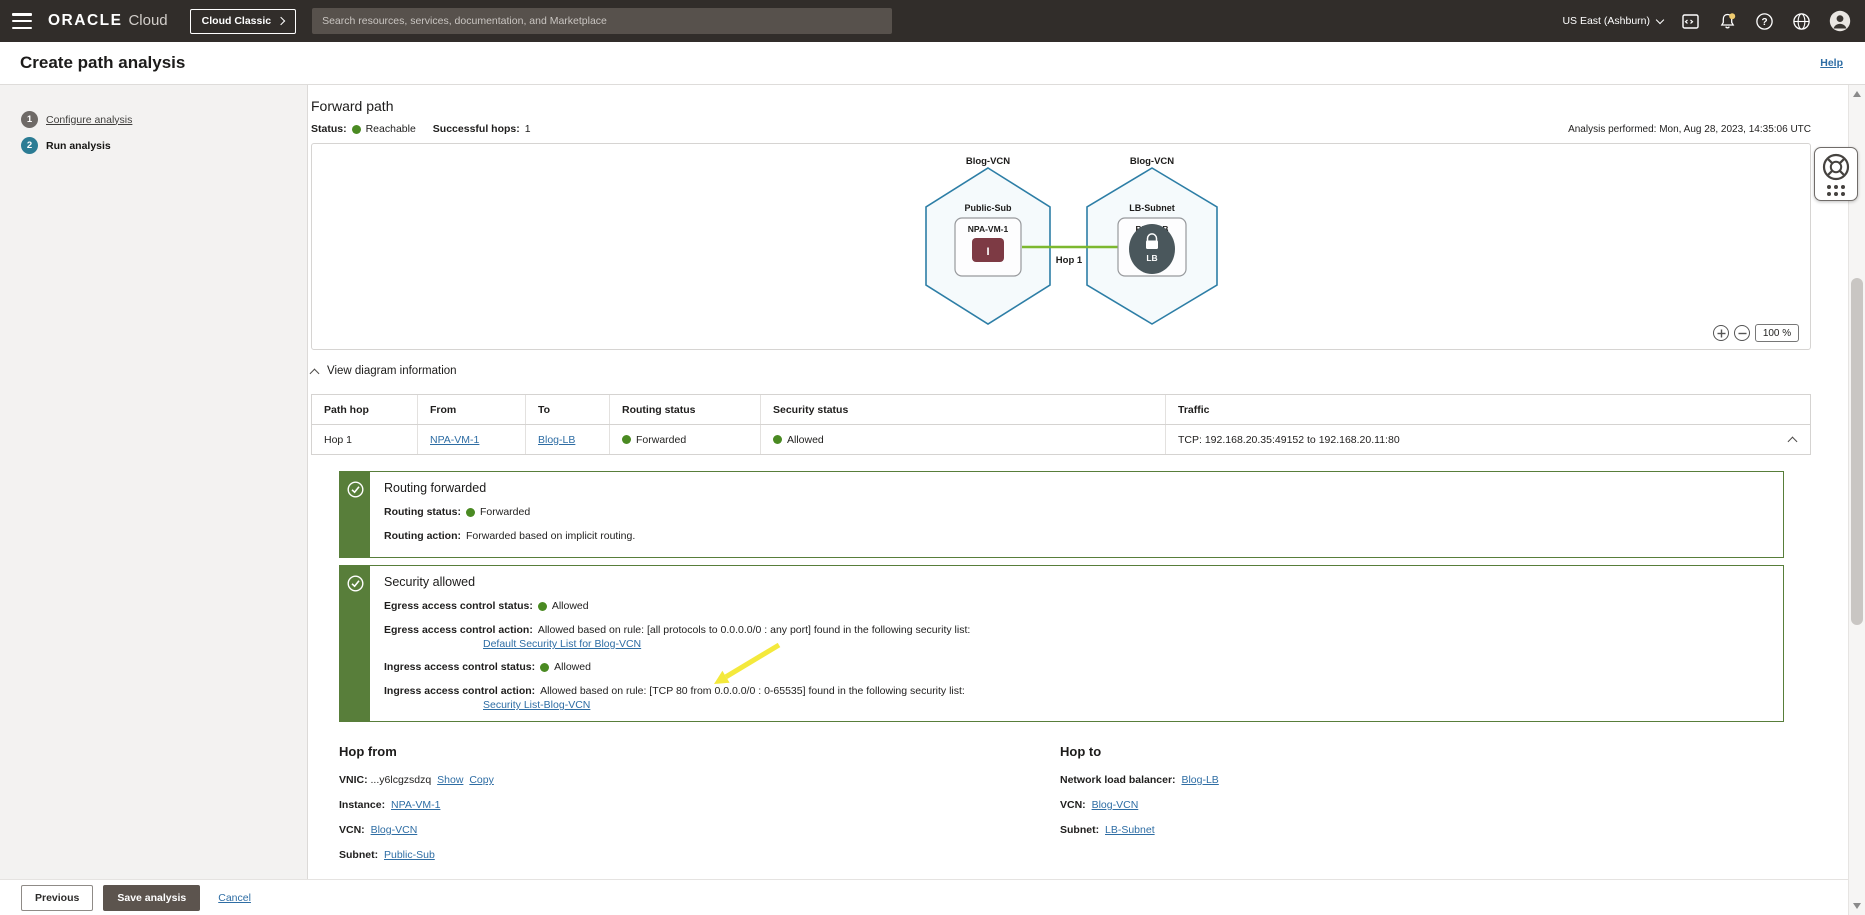  What do you see at coordinates (1831, 63) in the screenshot?
I see `help-link: Help` at bounding box center [1831, 63].